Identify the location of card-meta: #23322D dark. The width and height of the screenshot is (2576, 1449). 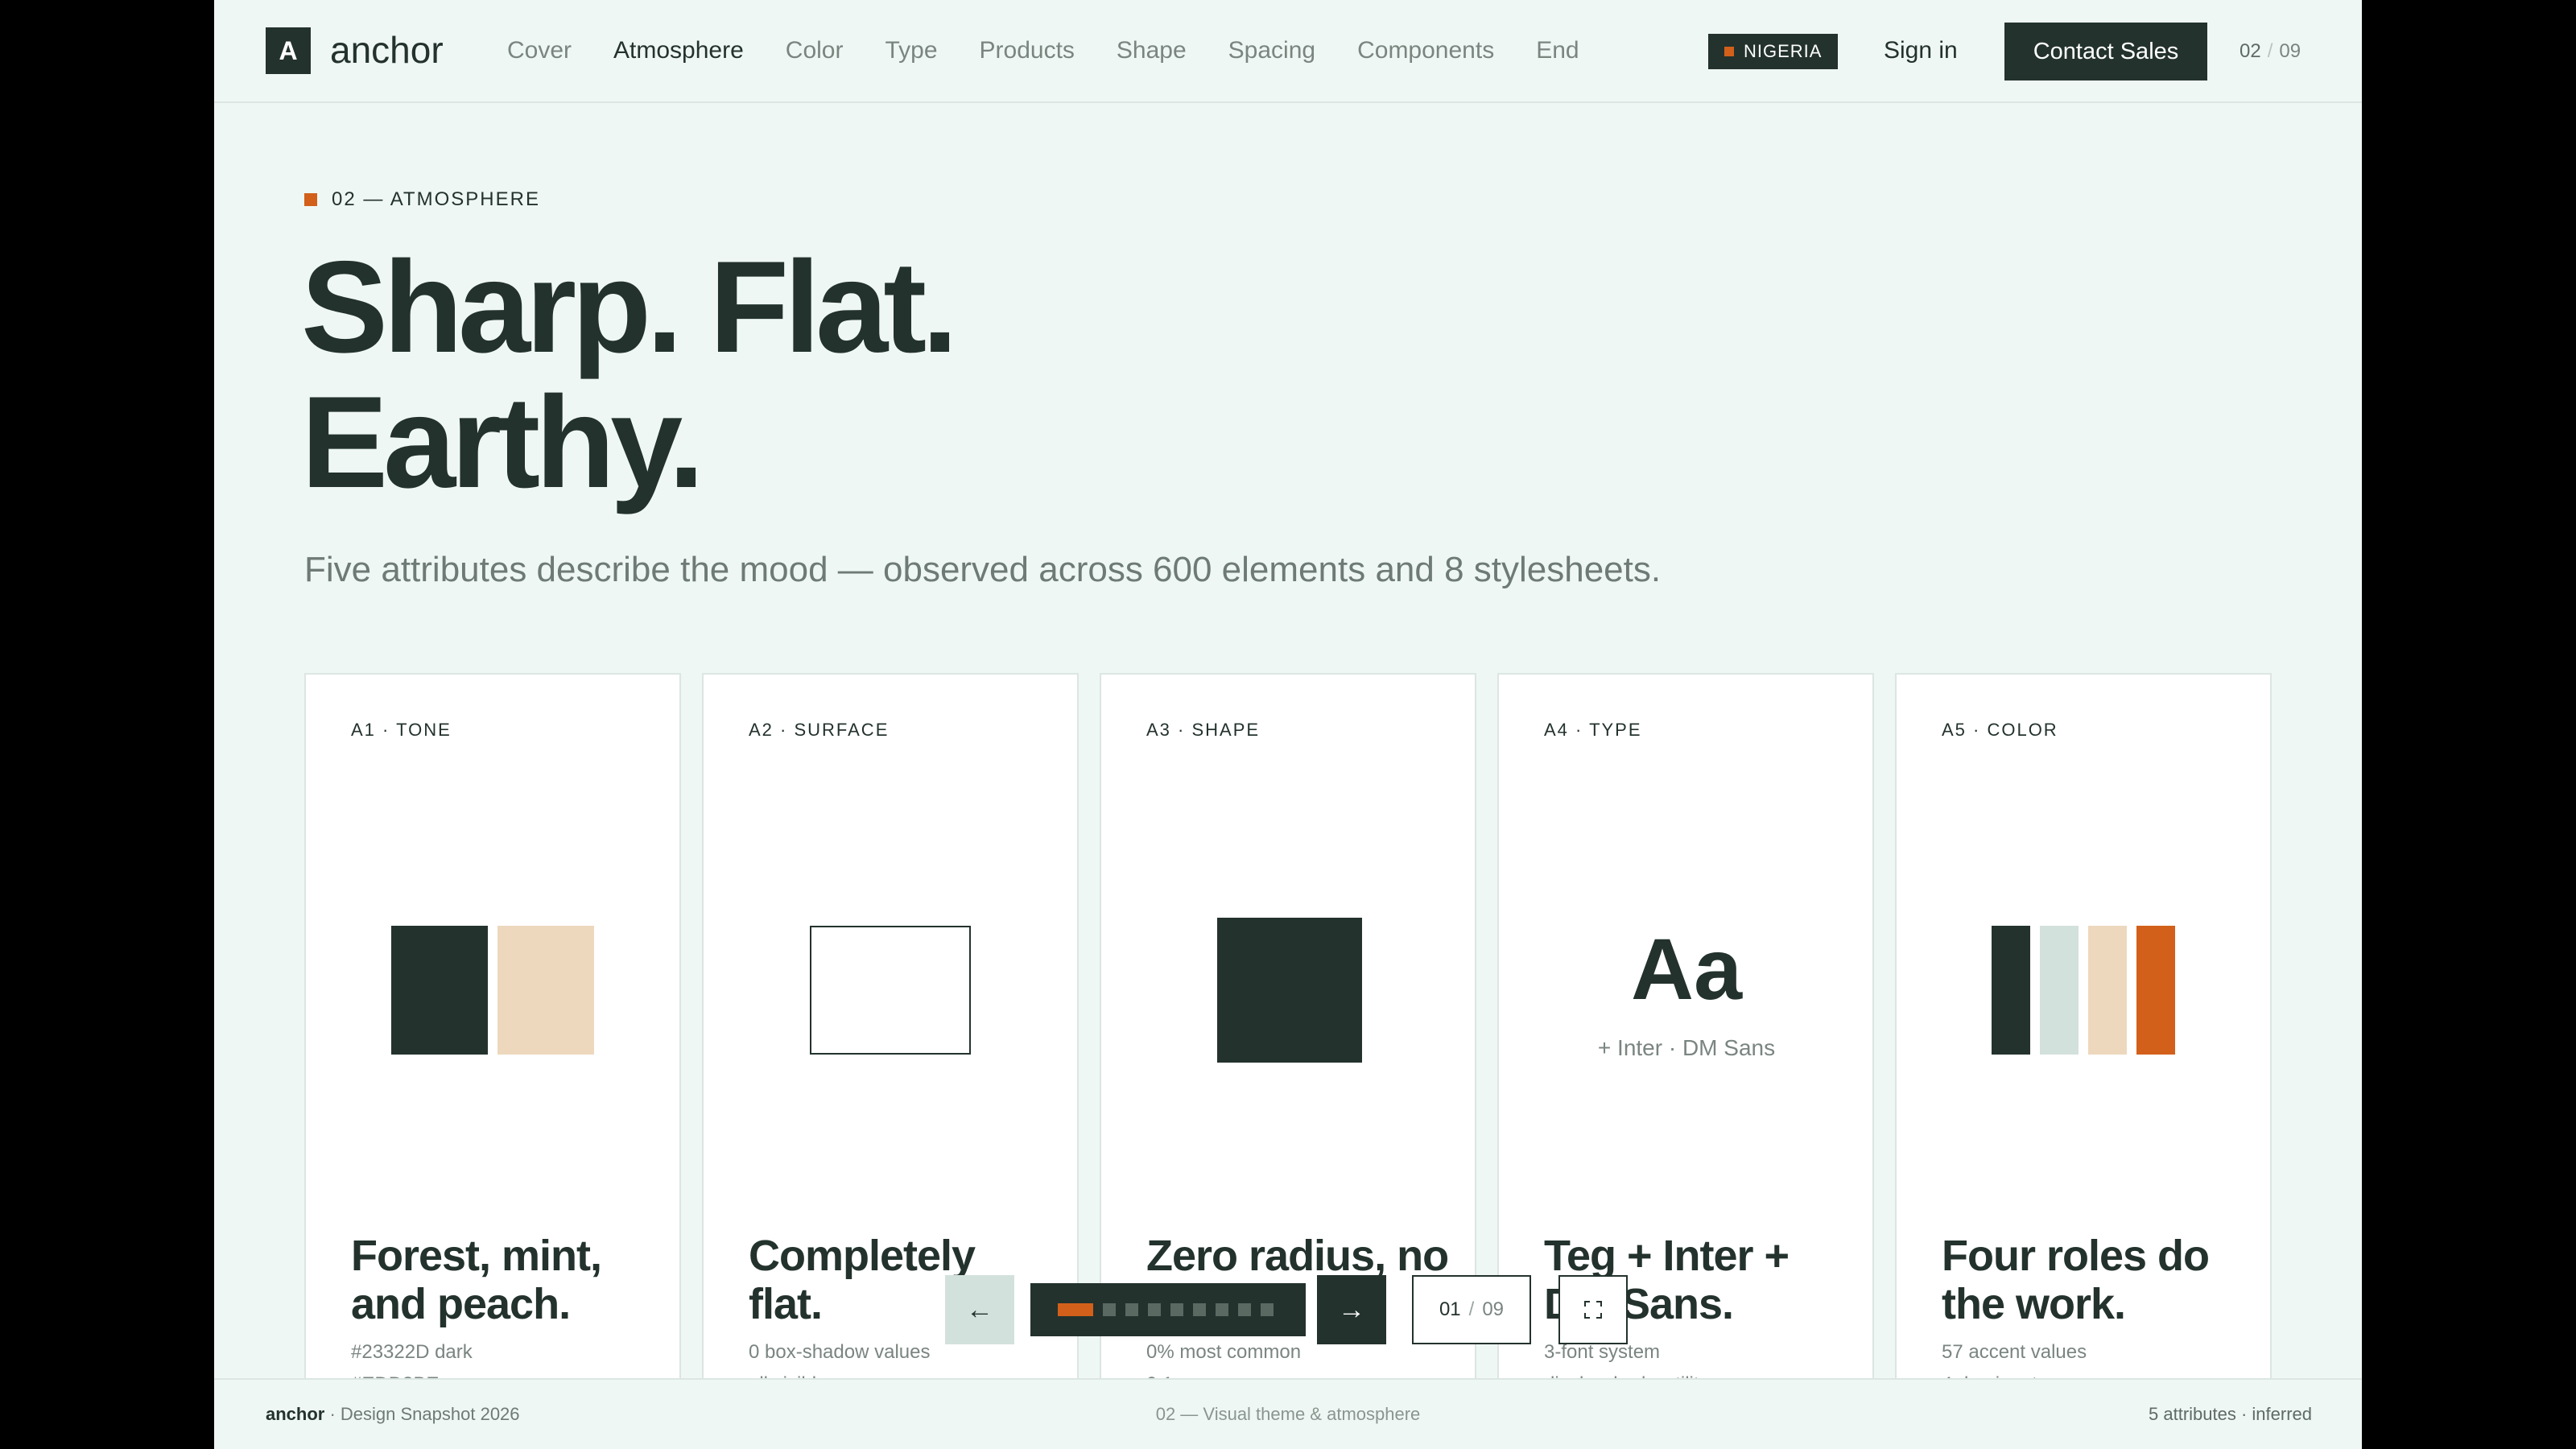
(412, 1352).